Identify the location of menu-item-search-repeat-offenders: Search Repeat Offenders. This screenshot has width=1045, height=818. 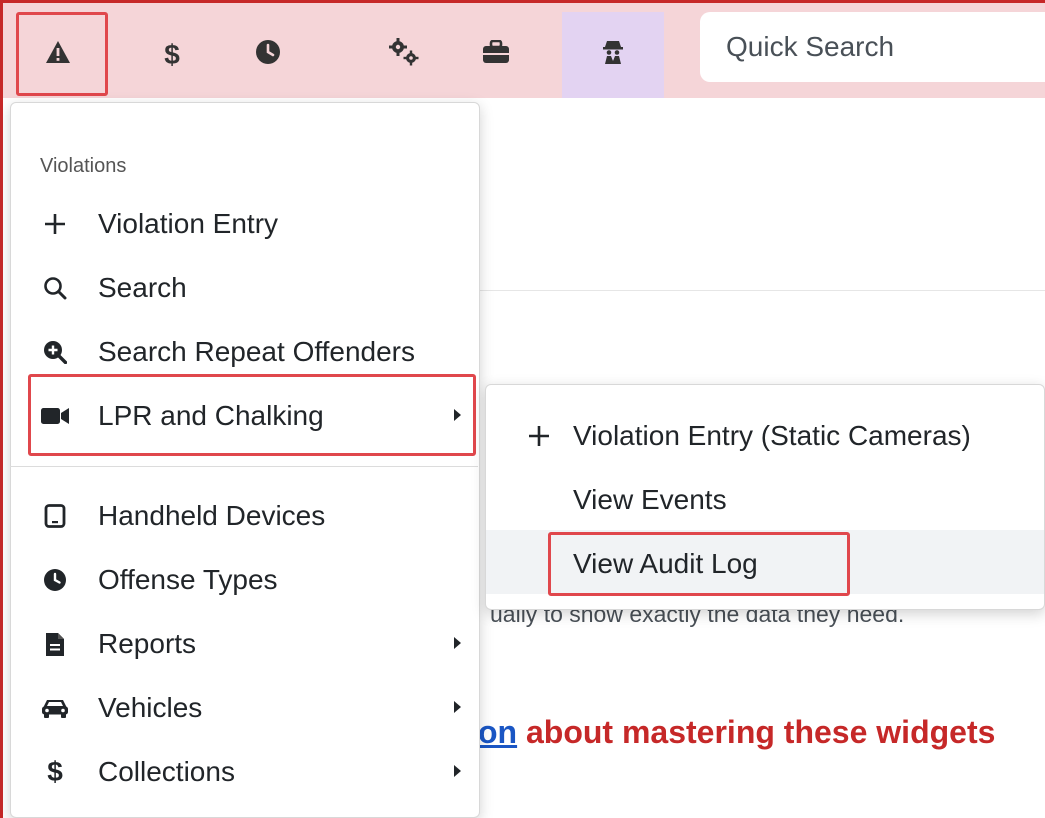
(227, 352).